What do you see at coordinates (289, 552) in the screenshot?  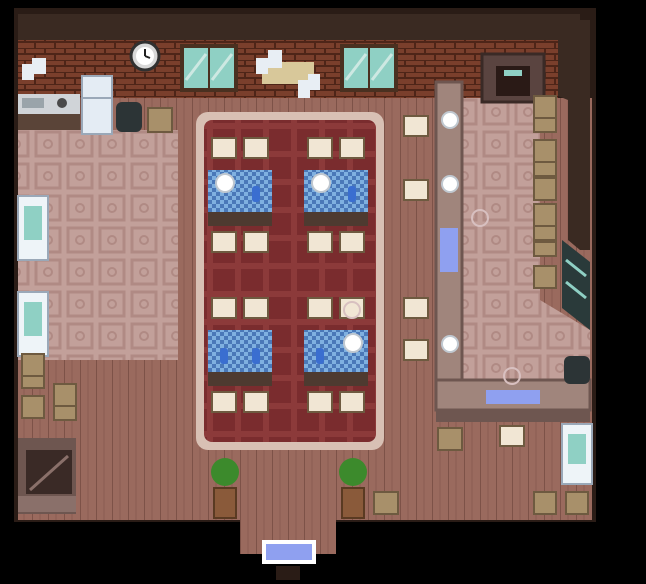 I see `doormat-icon` at bounding box center [289, 552].